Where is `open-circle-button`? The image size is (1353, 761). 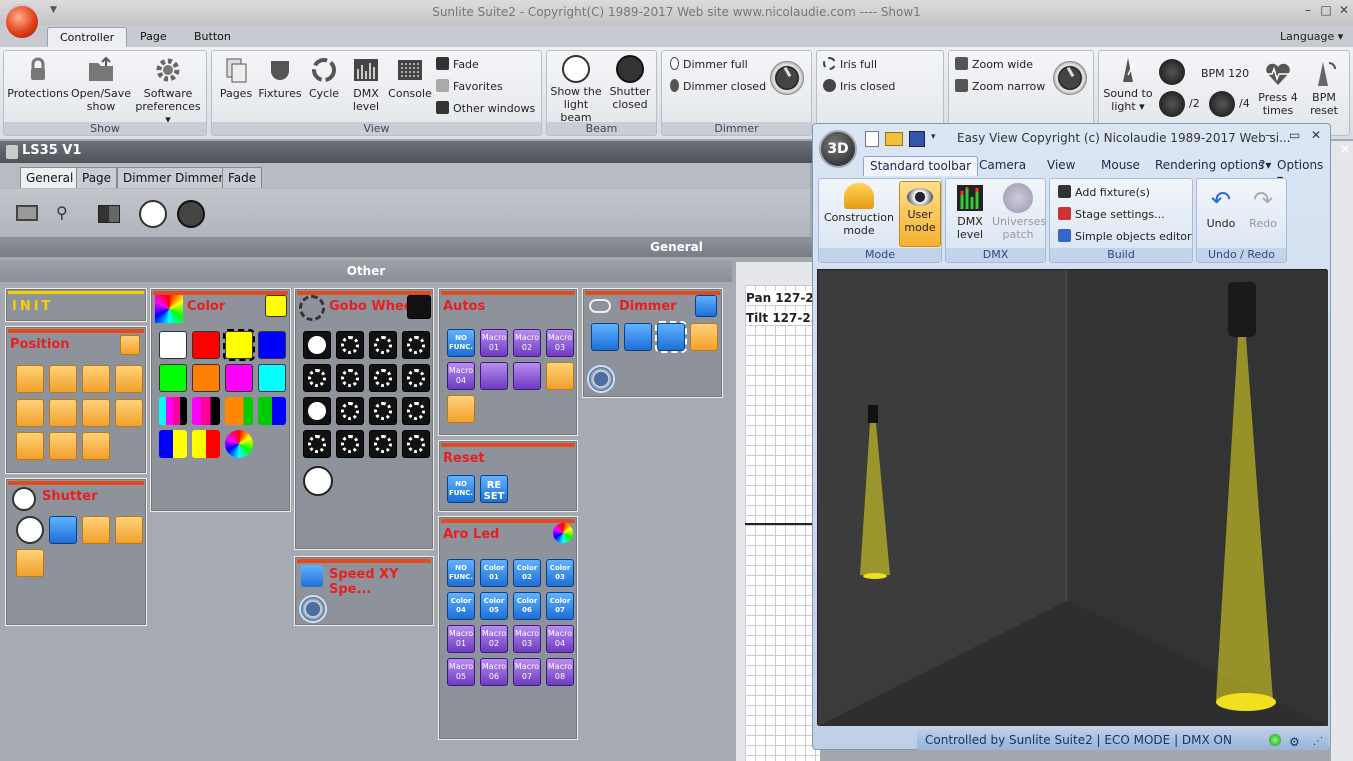
open-circle-button is located at coordinates (153, 214).